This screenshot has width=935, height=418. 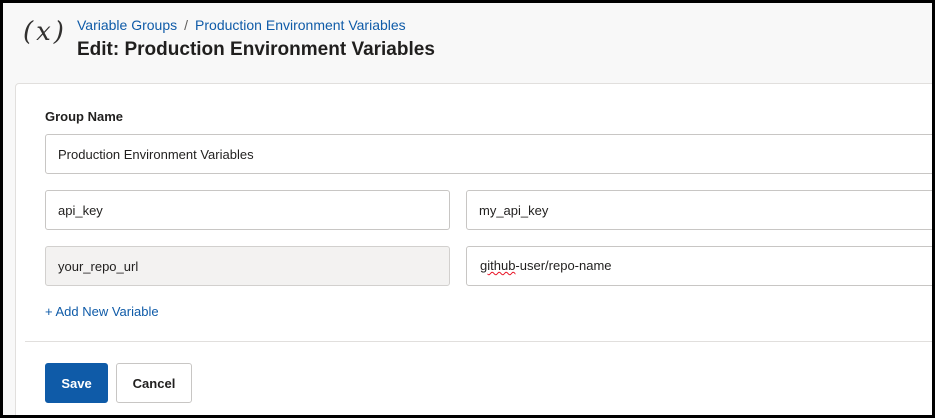 I want to click on variable-group-icon: (x), so click(x=45, y=32).